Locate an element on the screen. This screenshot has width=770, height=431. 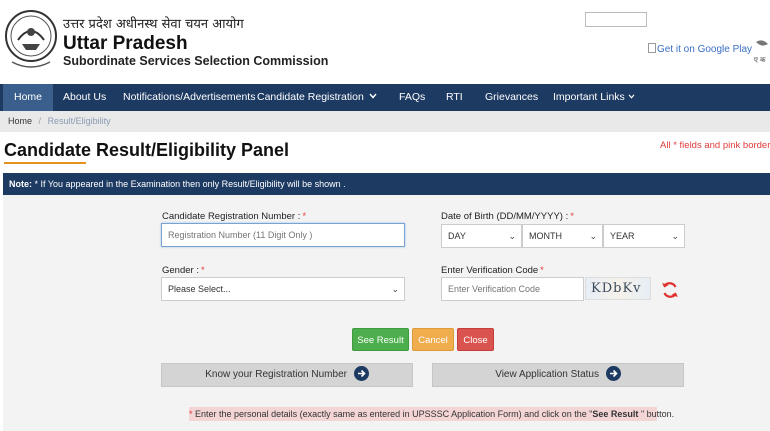
know-registration-number-label: Know your Registration Number is located at coordinates (276, 374).